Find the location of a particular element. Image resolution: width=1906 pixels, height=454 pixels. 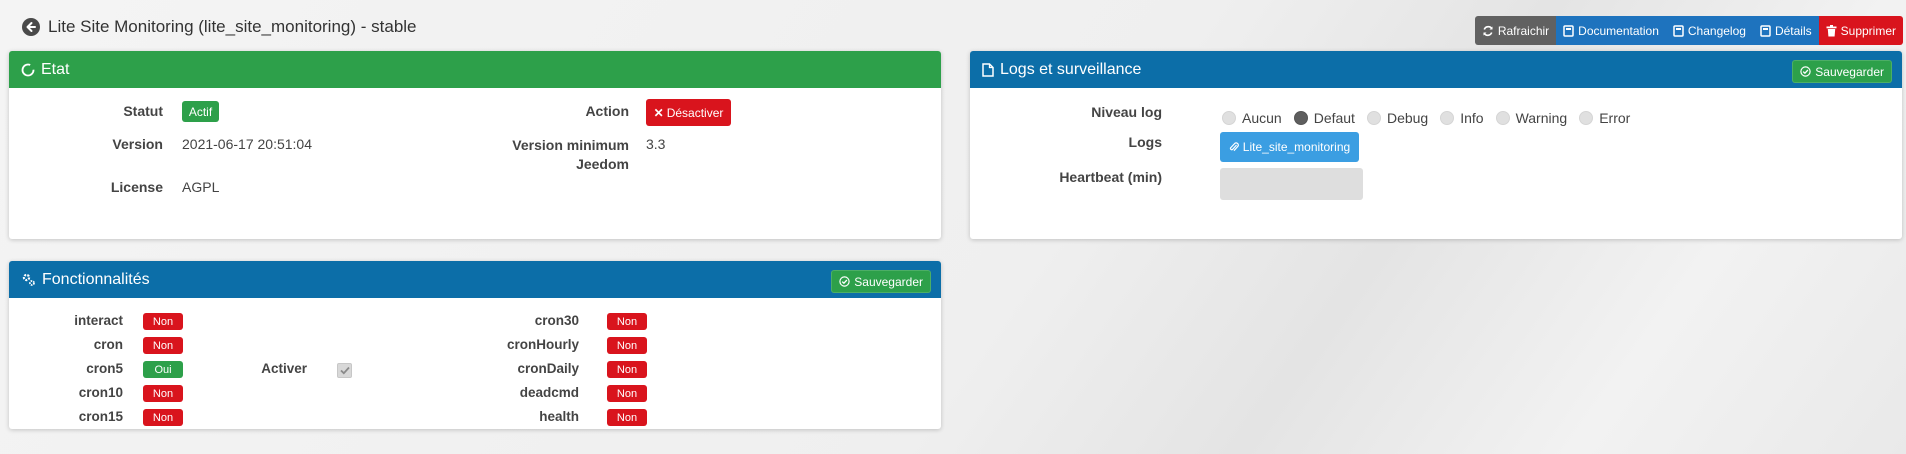

feature-label-cron5: cron5 is located at coordinates (104, 368).